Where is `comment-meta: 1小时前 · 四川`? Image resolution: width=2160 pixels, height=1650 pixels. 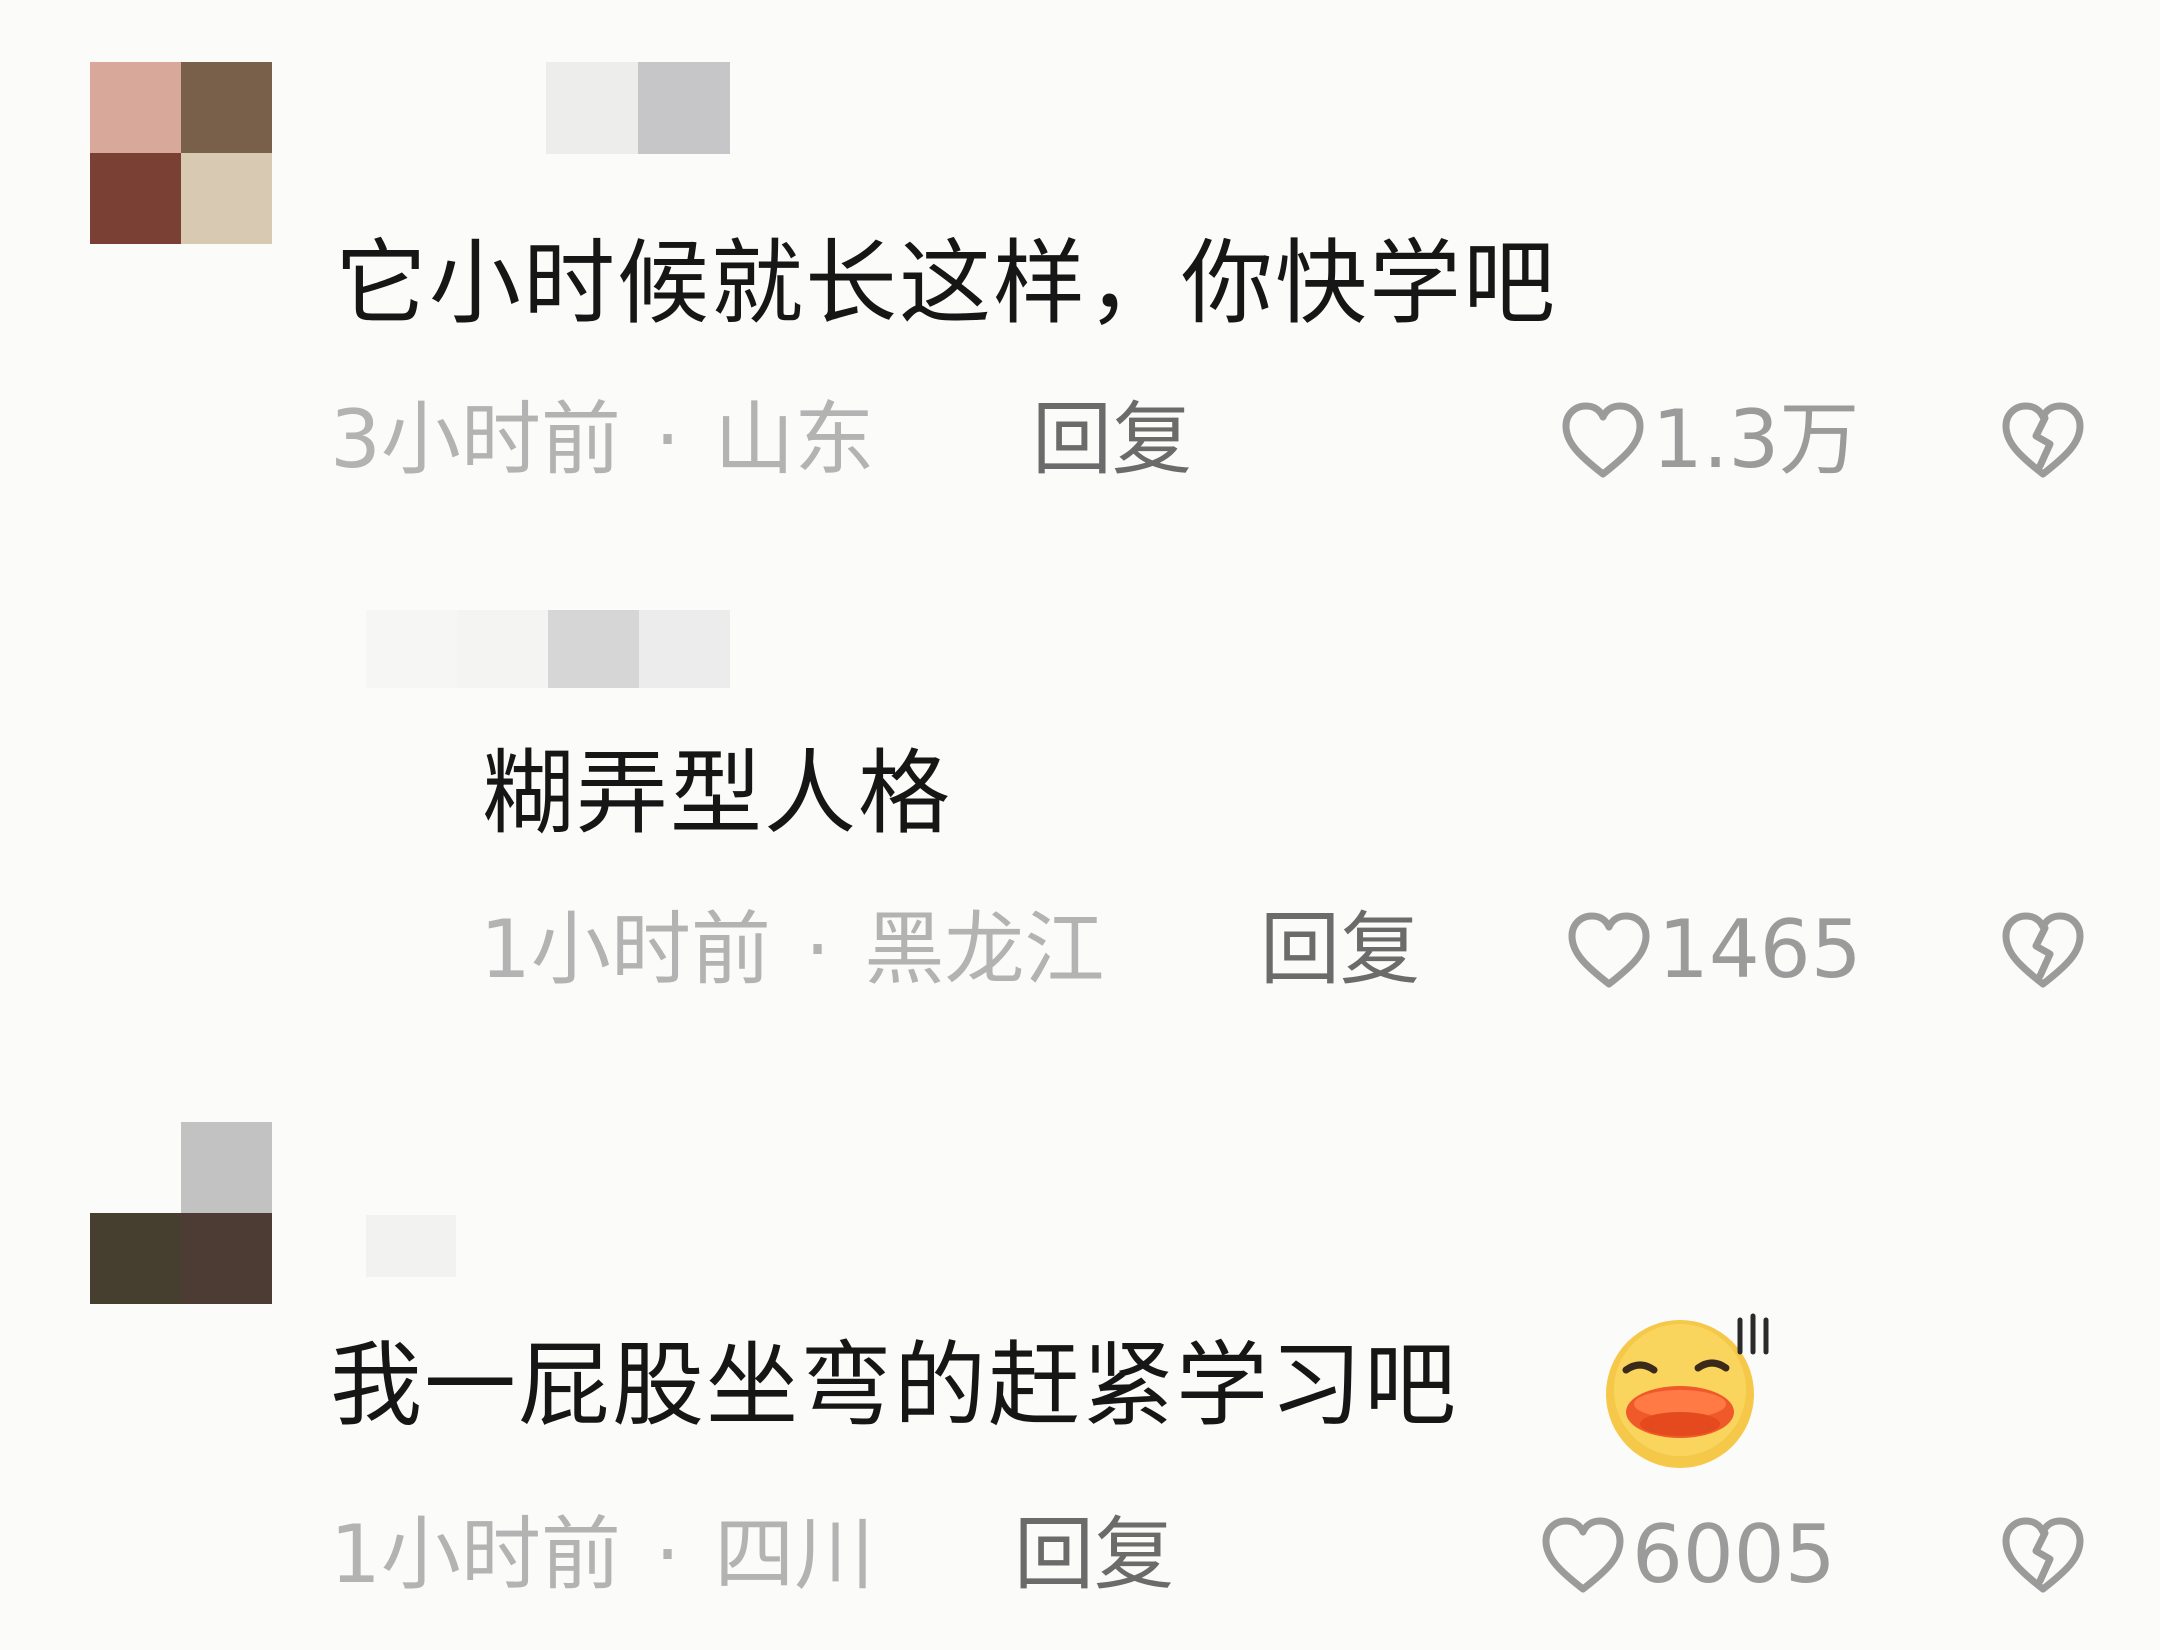
comment-meta: 1小时前 · 四川 is located at coordinates (602, 1555).